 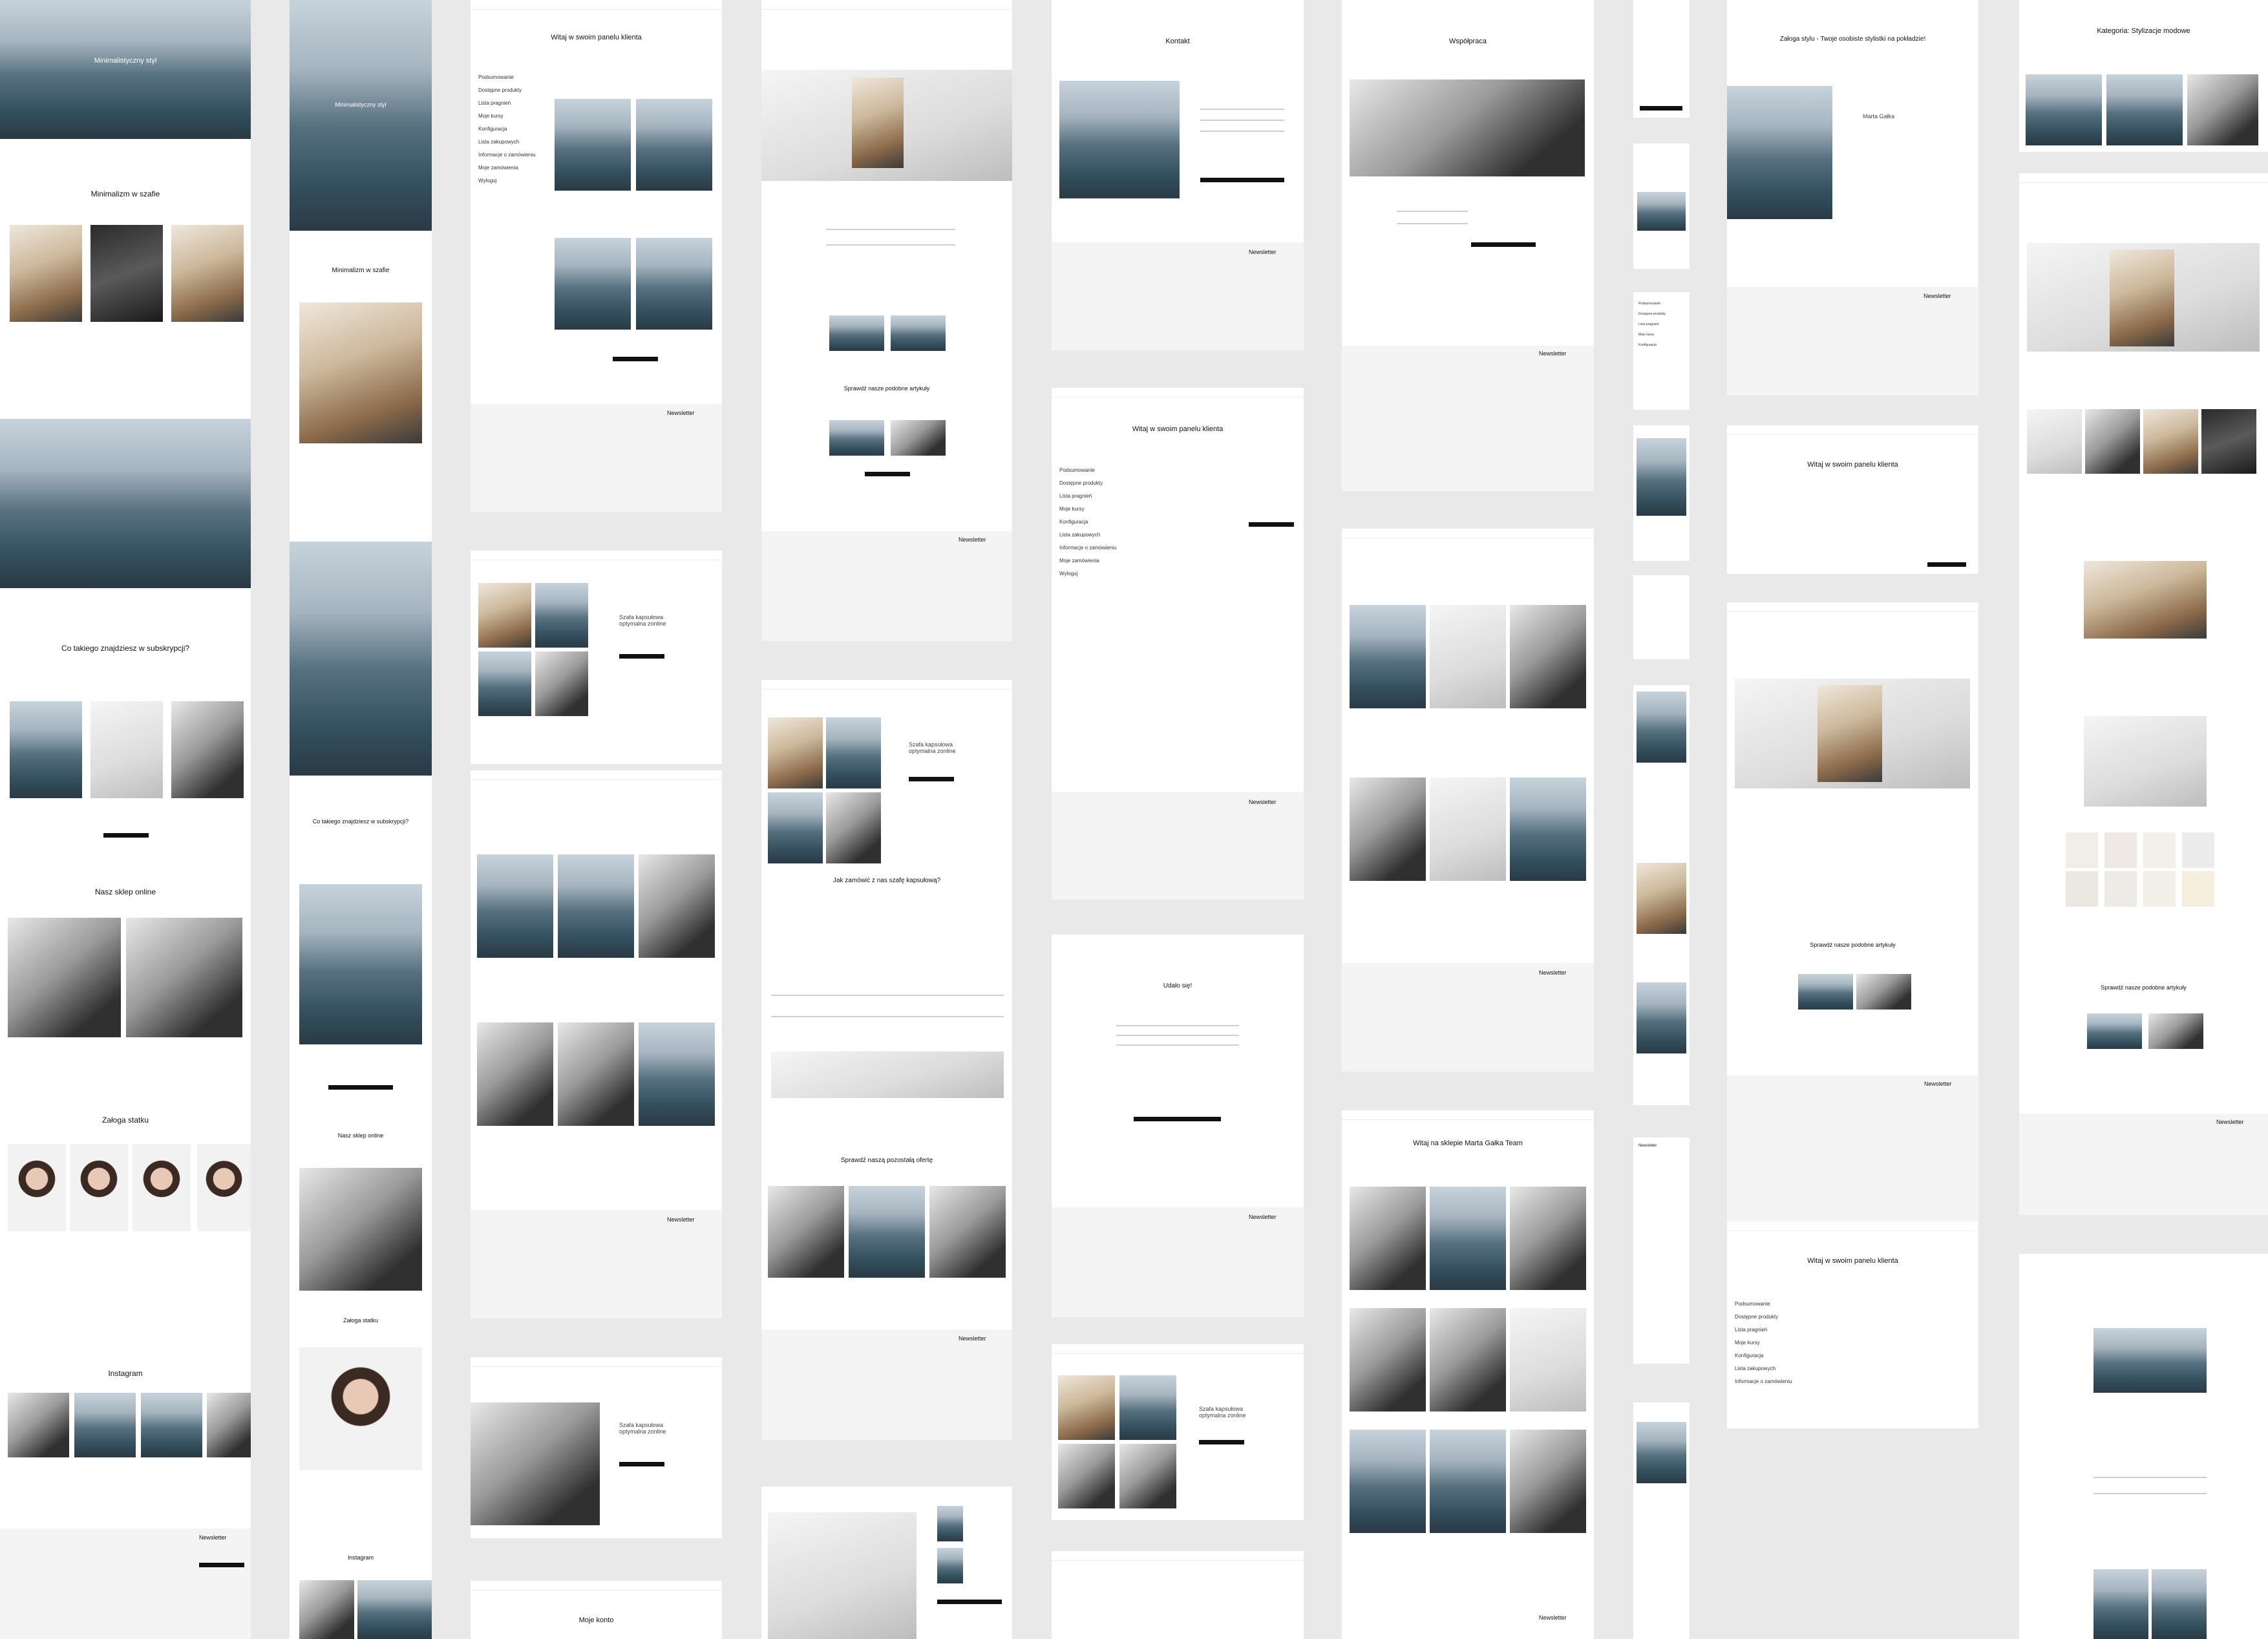 I want to click on continue-button, so click(x=1177, y=1119).